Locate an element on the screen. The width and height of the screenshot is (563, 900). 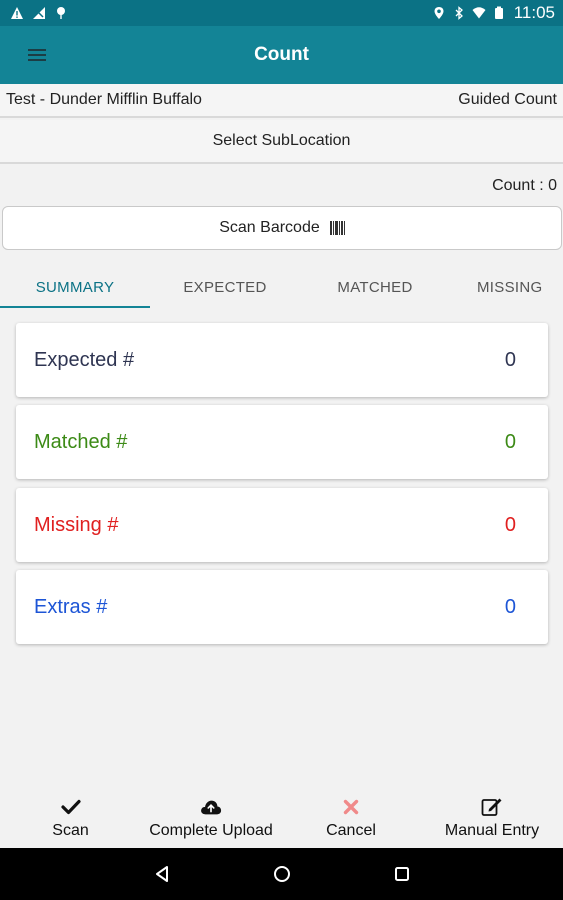
cancel-button: Cancel is located at coordinates (351, 819).